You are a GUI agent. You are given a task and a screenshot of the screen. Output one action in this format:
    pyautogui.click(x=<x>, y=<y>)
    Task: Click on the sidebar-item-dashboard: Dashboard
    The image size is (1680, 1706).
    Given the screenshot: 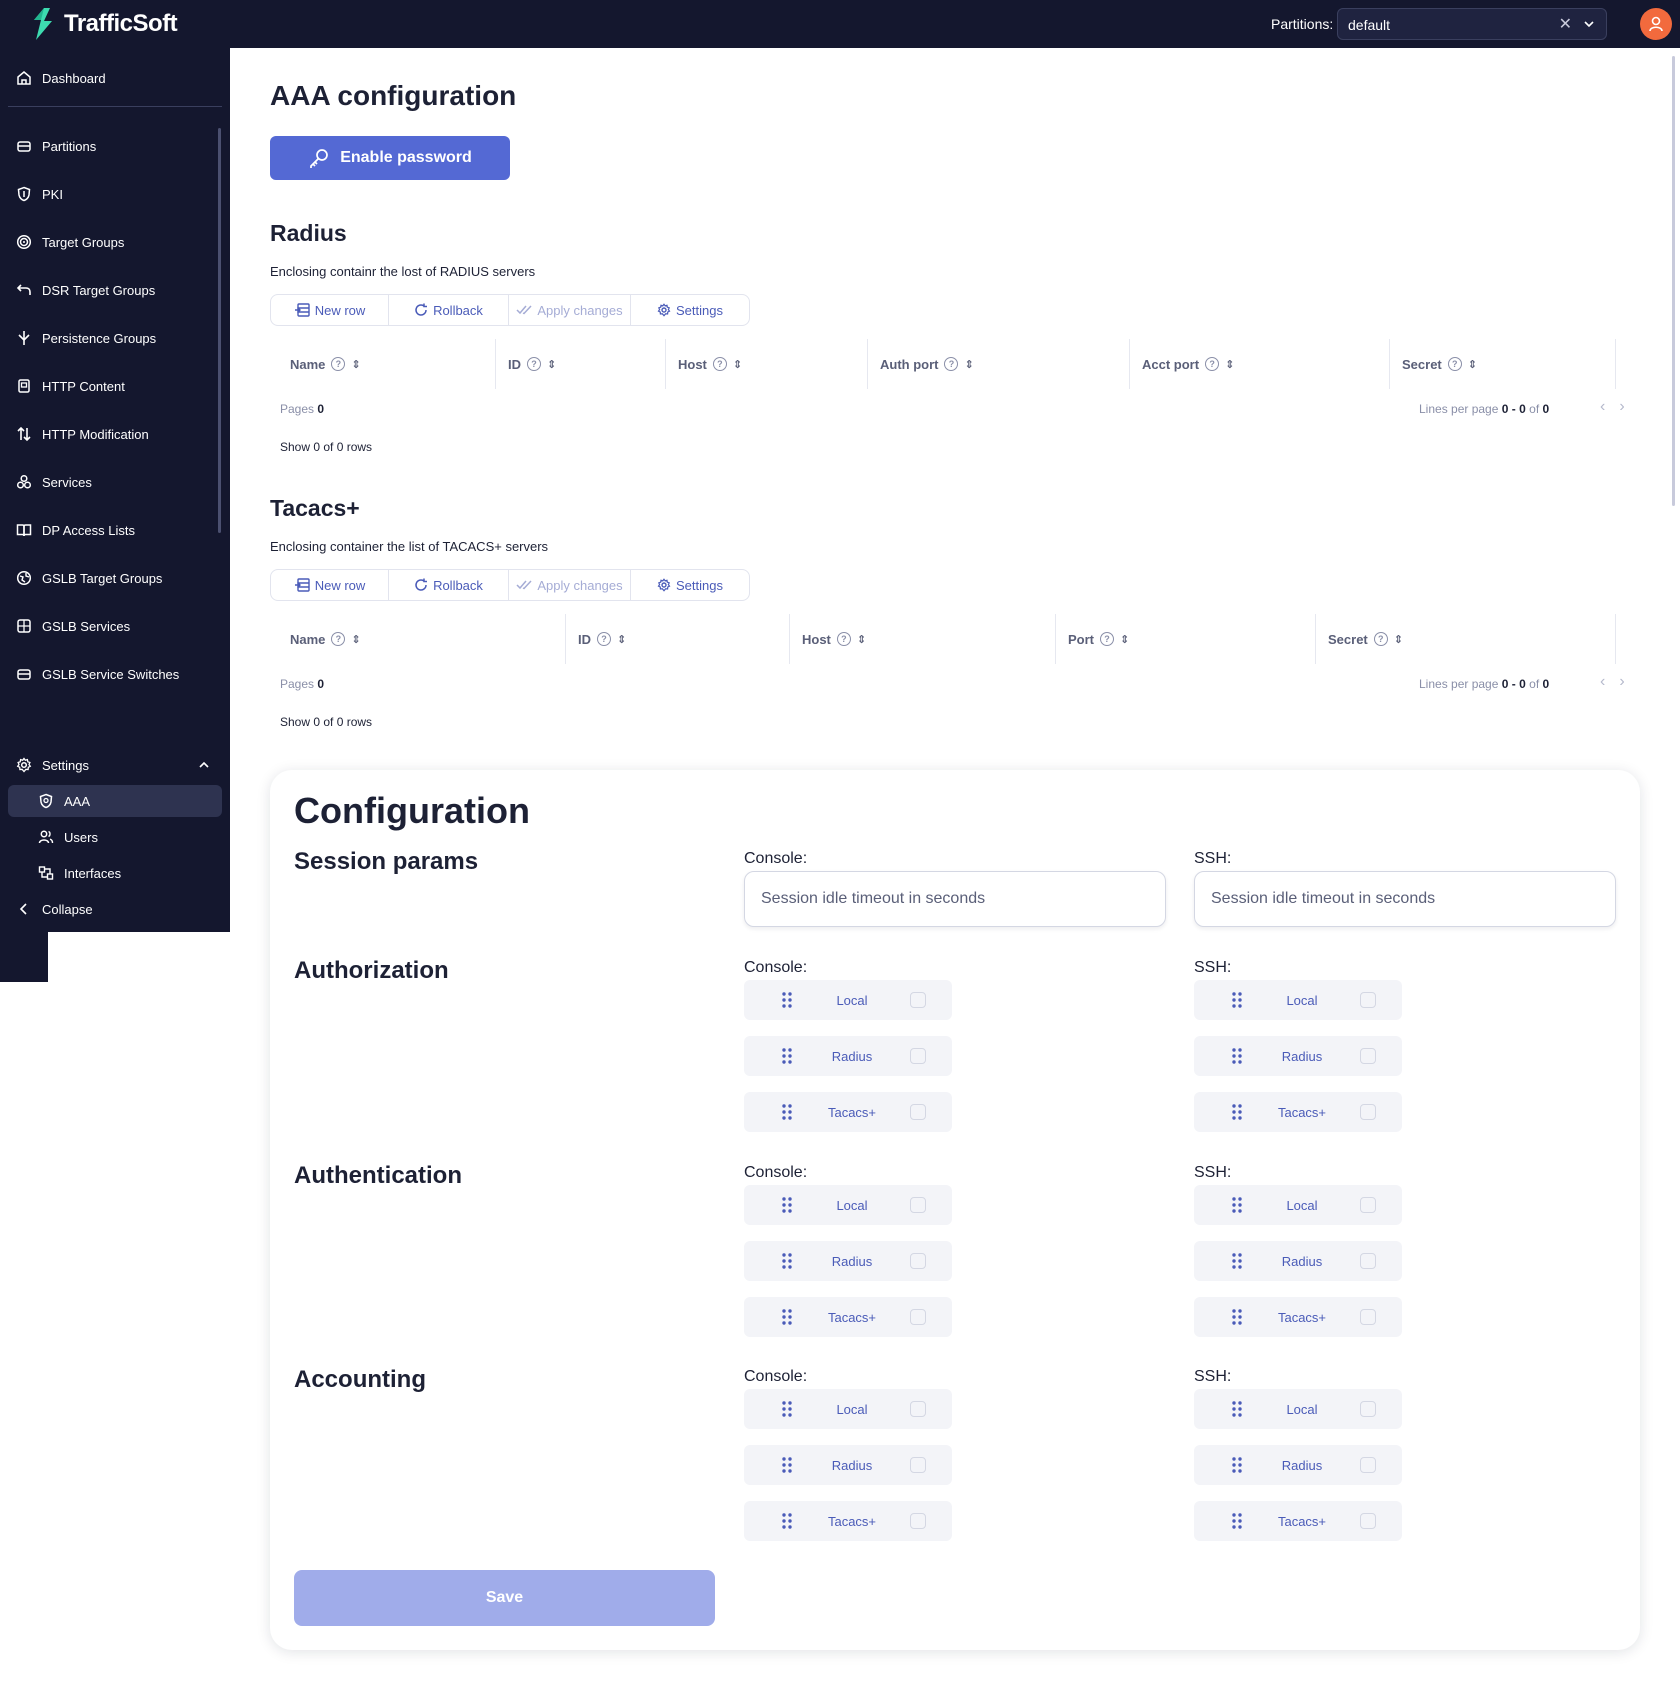 What is the action you would take?
    pyautogui.click(x=115, y=78)
    